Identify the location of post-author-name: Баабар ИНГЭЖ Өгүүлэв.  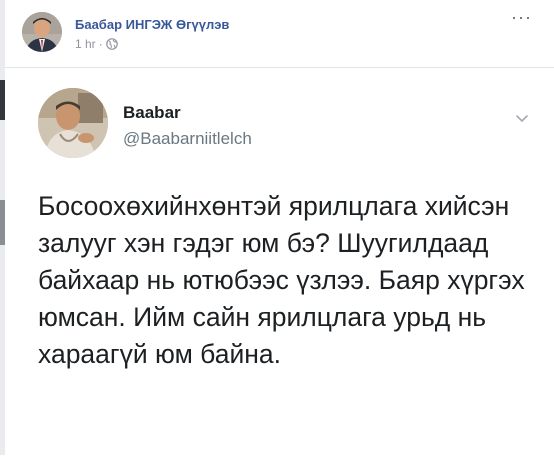
(152, 24).